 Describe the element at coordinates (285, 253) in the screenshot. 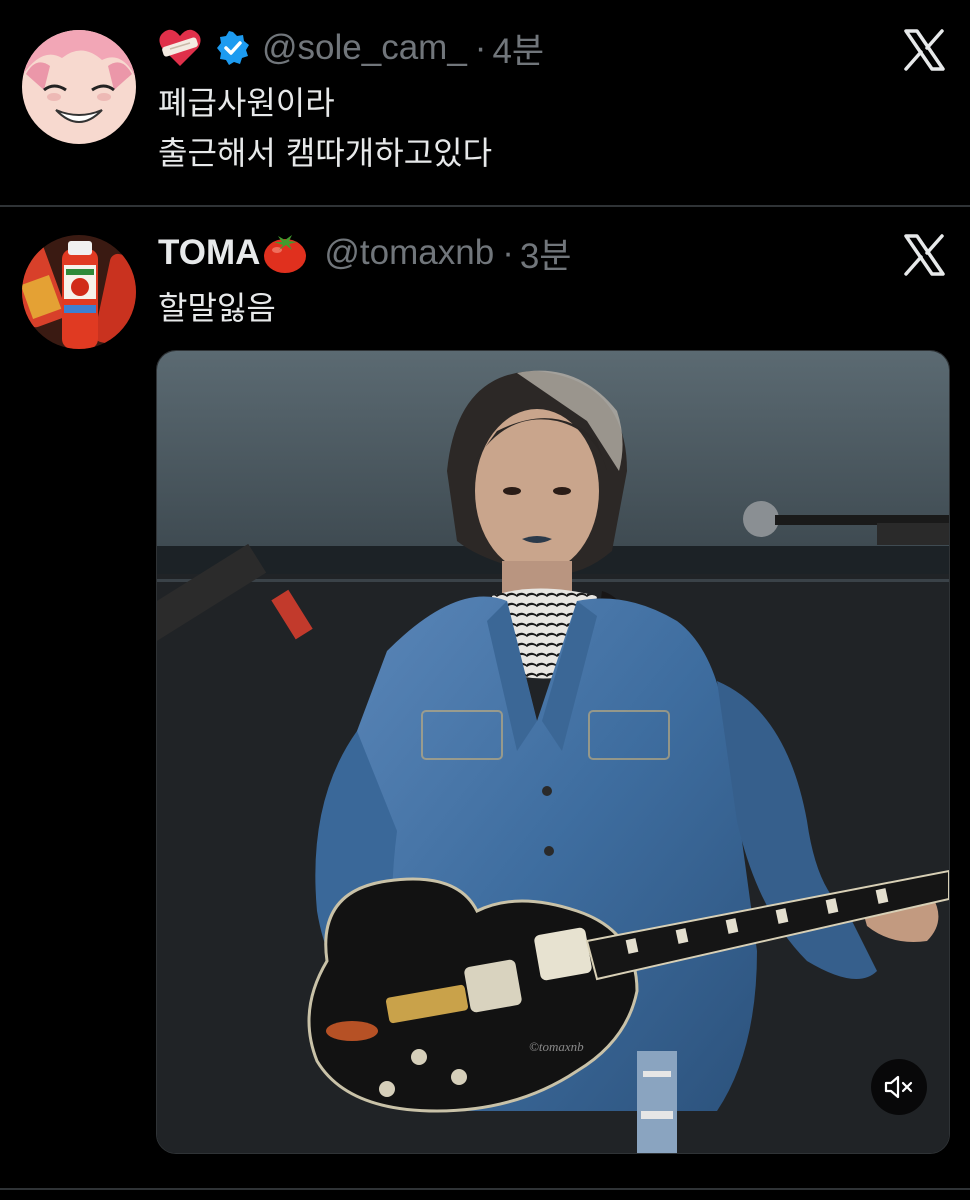

I see `tomato-emoji-icon` at that location.